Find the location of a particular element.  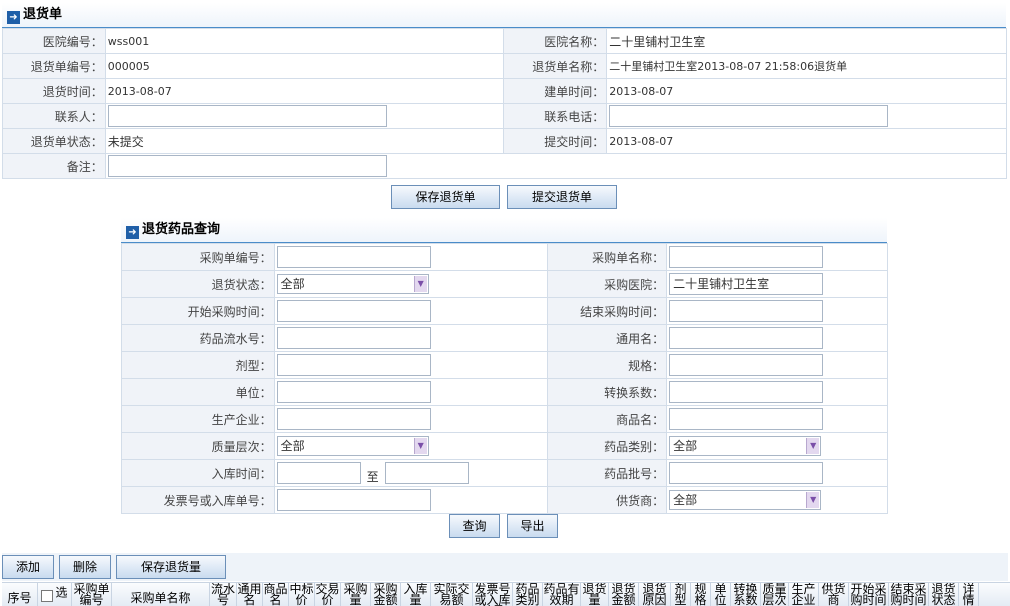

column-header: 流水号 is located at coordinates (223, 594).